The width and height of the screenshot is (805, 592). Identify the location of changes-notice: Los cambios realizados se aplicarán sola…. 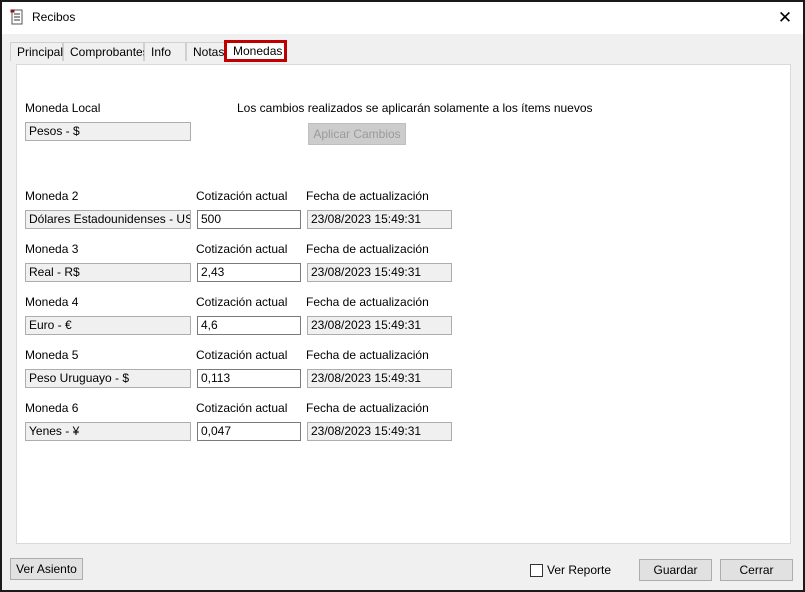
(415, 108).